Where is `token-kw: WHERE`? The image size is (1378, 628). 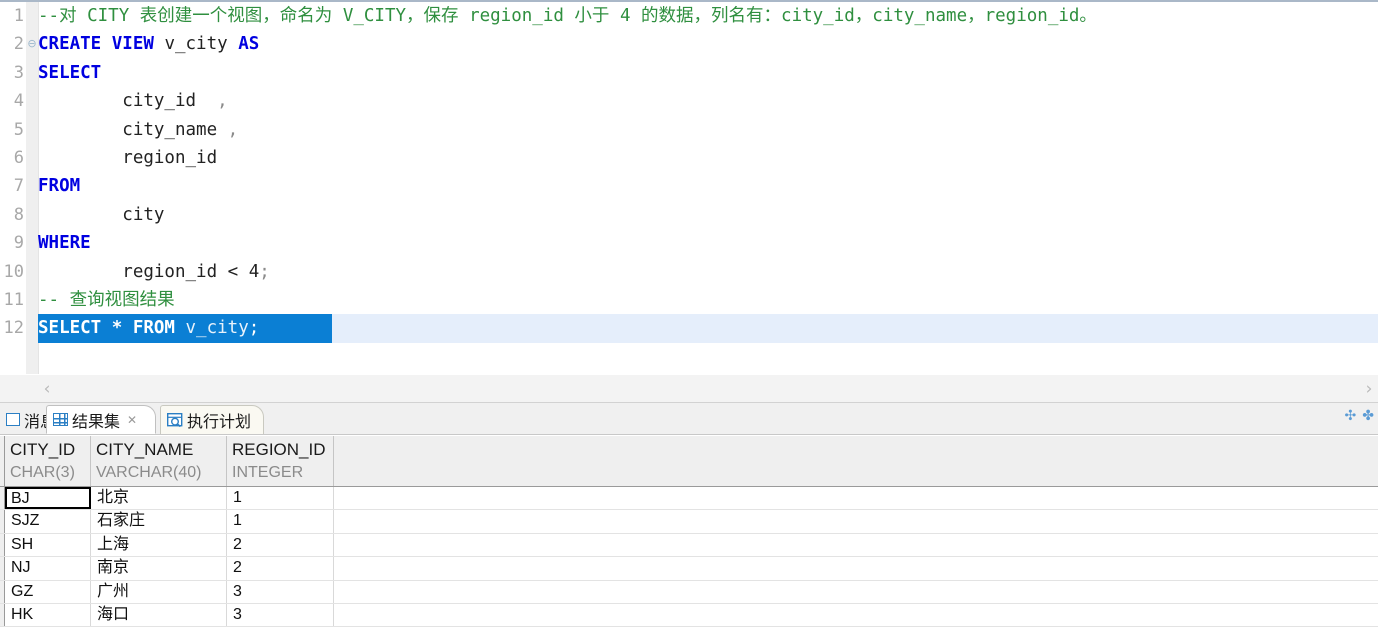
token-kw: WHERE is located at coordinates (64, 243).